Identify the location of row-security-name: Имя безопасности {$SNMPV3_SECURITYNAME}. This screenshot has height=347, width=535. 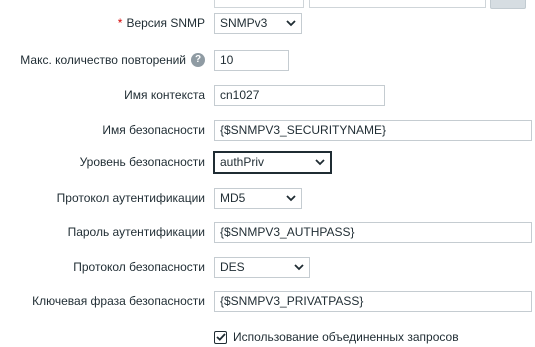
(267, 130).